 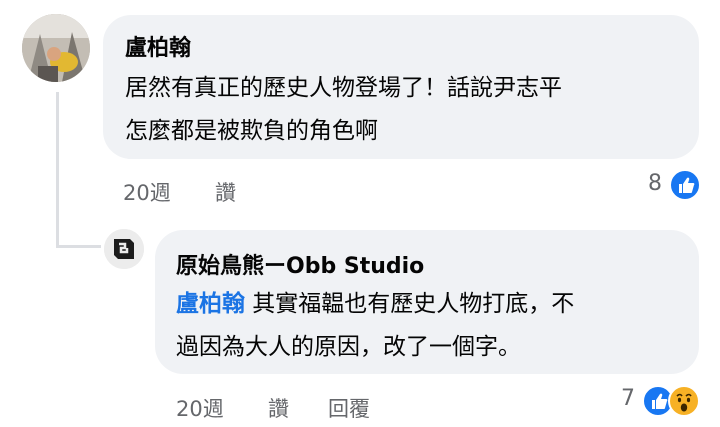 I want to click on reply-avatar, so click(x=124, y=249).